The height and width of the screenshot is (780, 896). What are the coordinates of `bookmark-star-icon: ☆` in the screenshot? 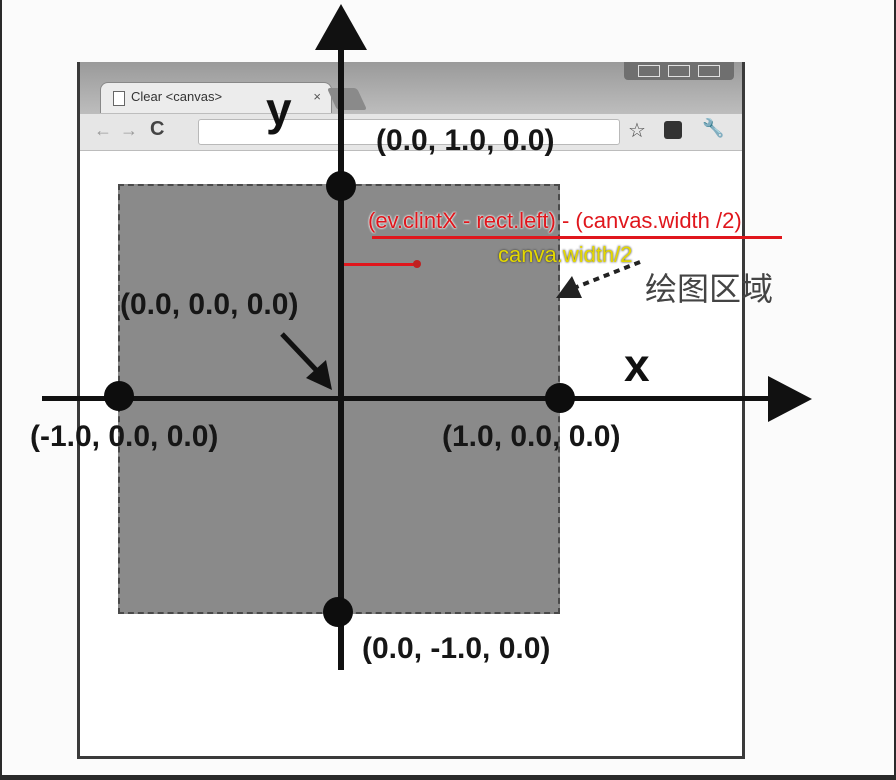 It's located at (637, 130).